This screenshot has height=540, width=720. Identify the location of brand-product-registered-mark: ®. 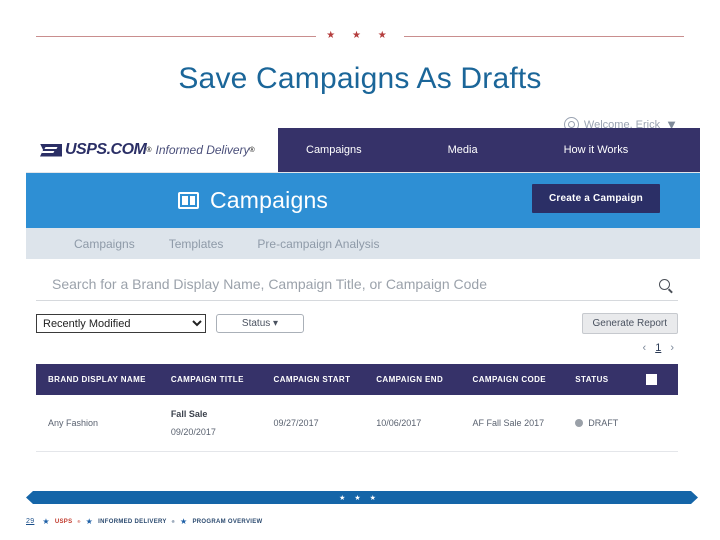
(252, 150).